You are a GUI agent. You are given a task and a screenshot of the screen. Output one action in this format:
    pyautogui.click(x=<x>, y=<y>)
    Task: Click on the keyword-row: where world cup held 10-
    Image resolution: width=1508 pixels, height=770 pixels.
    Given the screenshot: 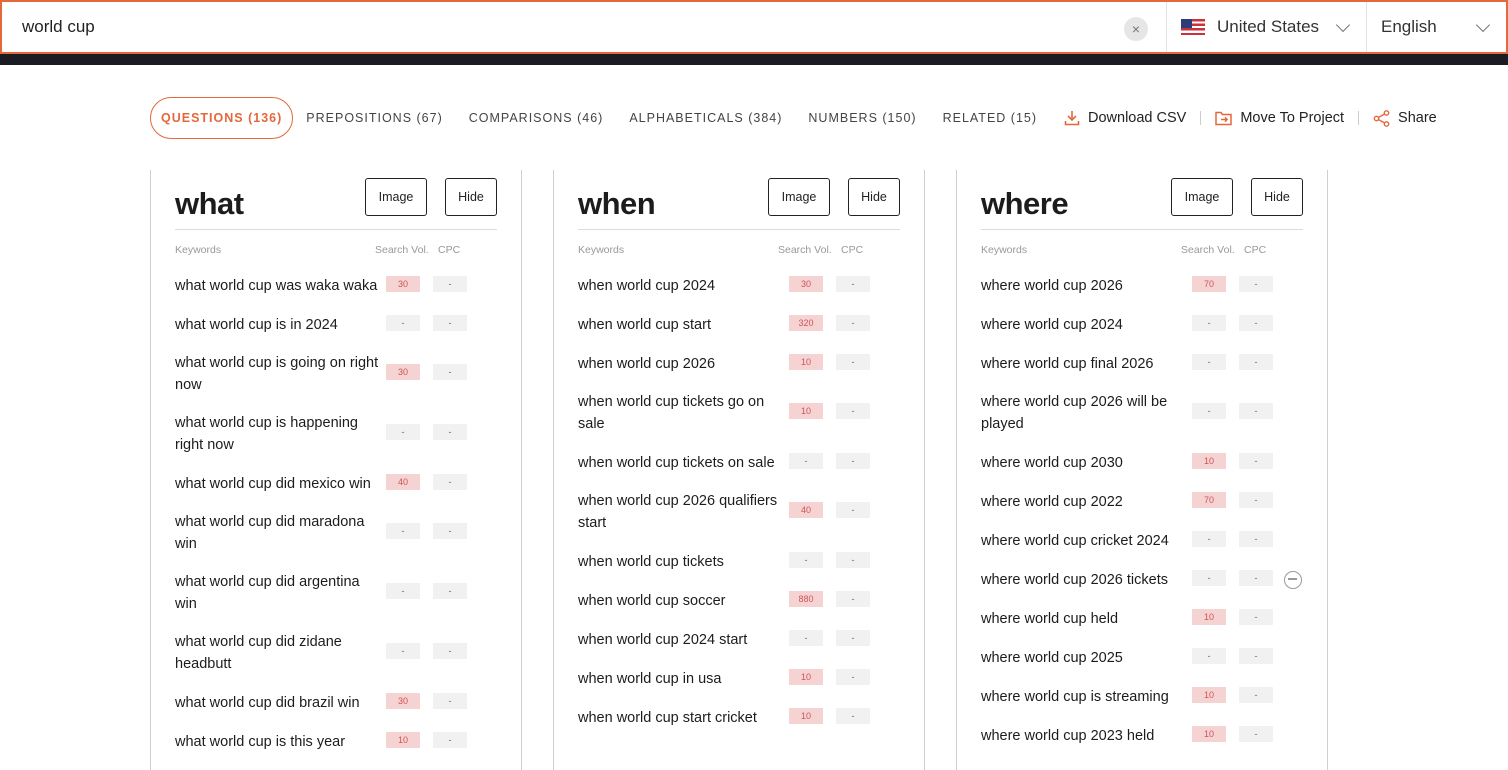 What is the action you would take?
    pyautogui.click(x=1131, y=618)
    